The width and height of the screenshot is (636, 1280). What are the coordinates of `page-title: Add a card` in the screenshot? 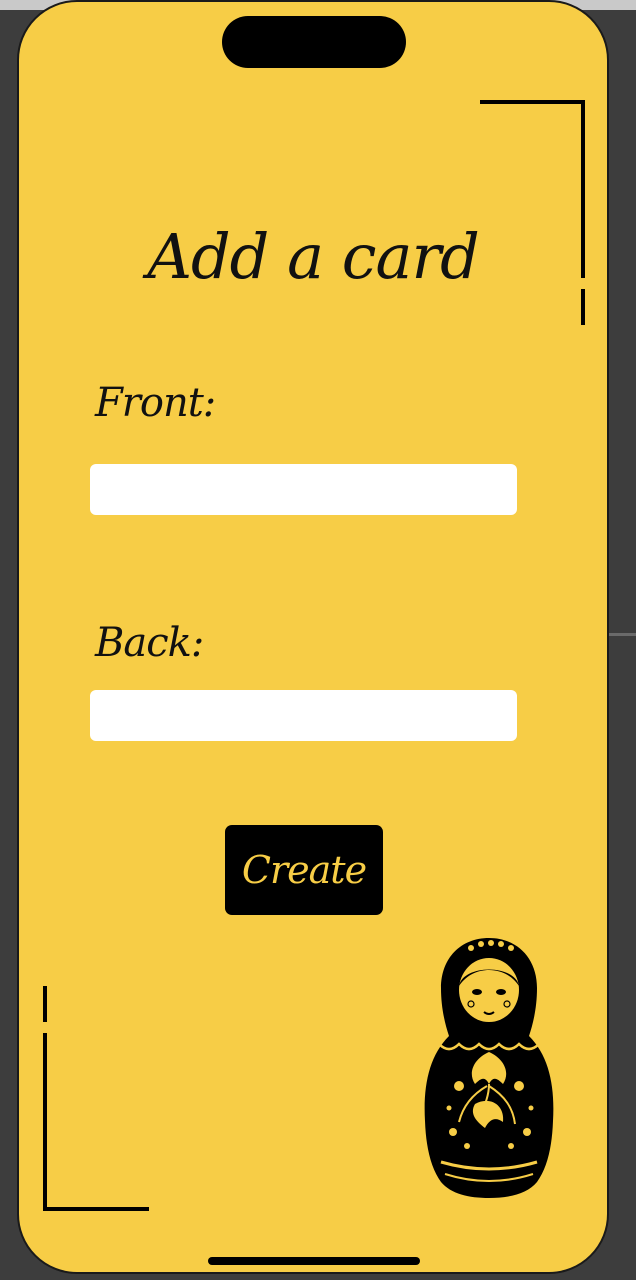 It's located at (313, 256).